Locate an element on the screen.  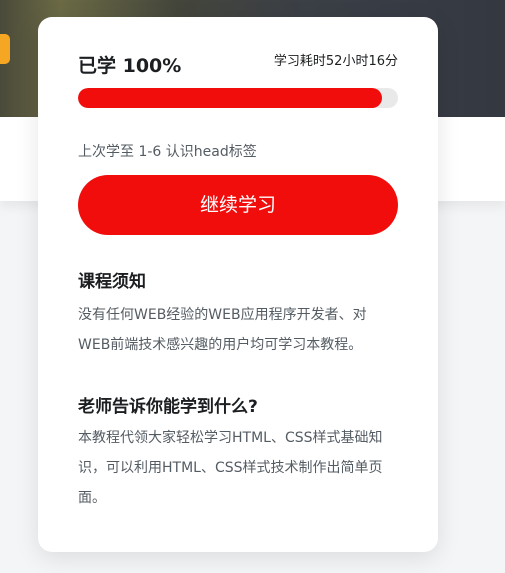
last-study-position: 上次学至 1-6 认识head标签 is located at coordinates (167, 151).